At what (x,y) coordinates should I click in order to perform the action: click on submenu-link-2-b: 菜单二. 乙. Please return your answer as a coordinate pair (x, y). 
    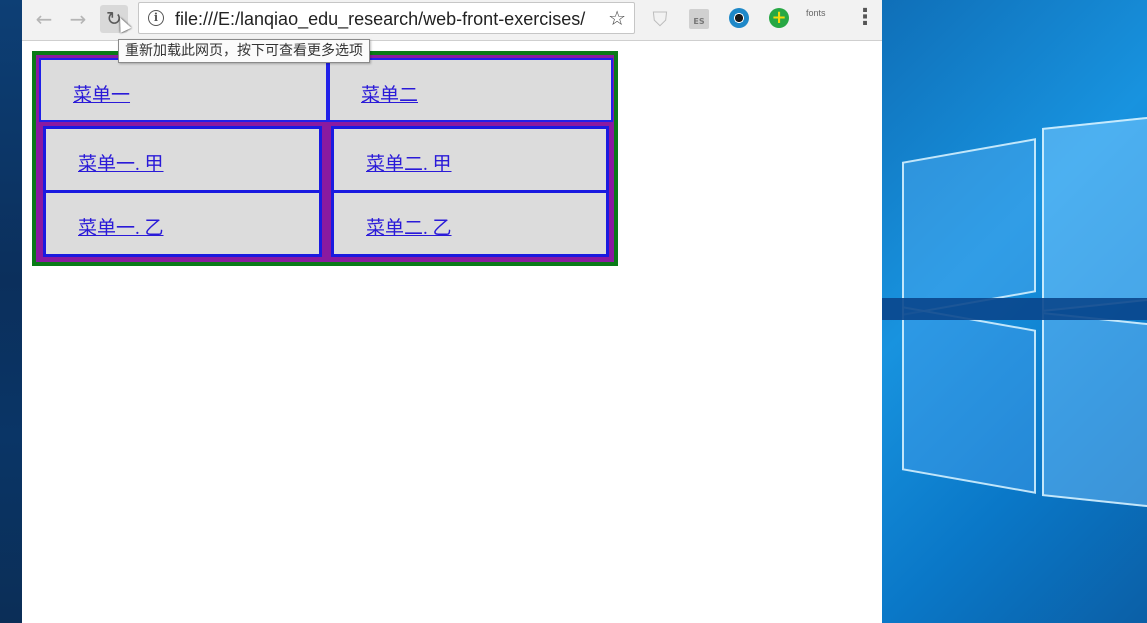
    Looking at the image, I should click on (409, 226).